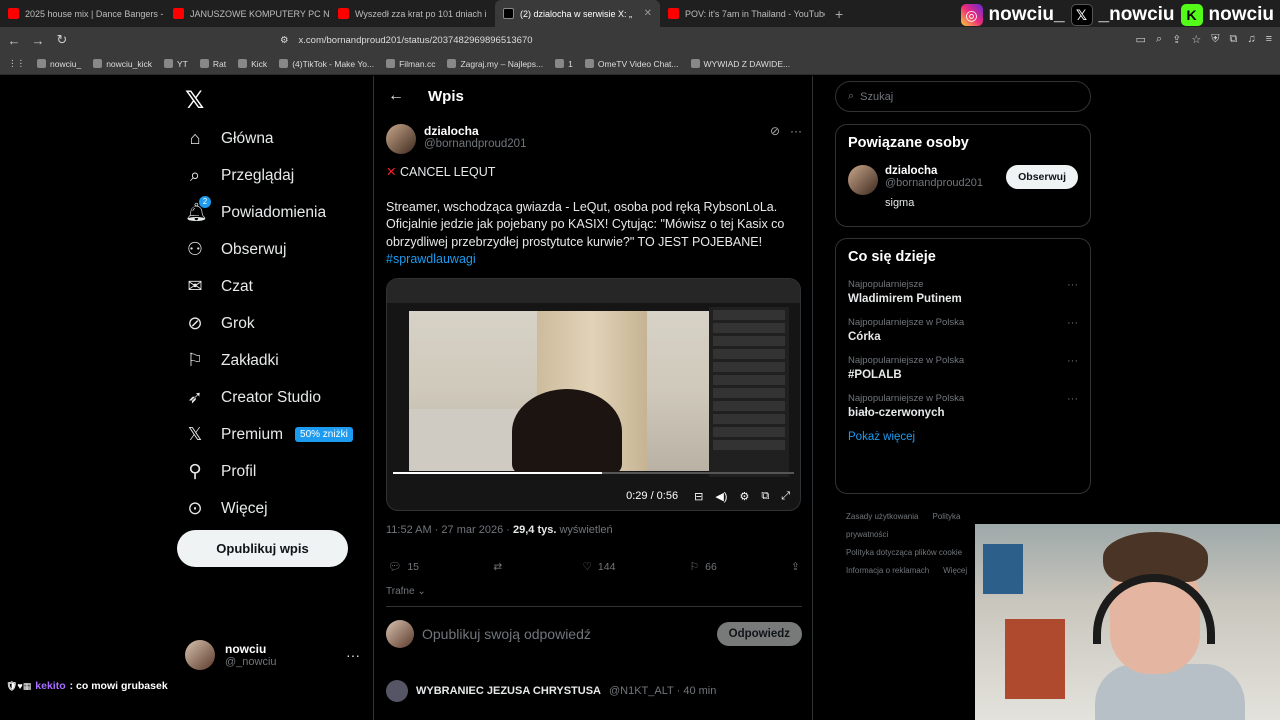 The height and width of the screenshot is (720, 1280). I want to click on site-info-icon: ⚙, so click(284, 40).